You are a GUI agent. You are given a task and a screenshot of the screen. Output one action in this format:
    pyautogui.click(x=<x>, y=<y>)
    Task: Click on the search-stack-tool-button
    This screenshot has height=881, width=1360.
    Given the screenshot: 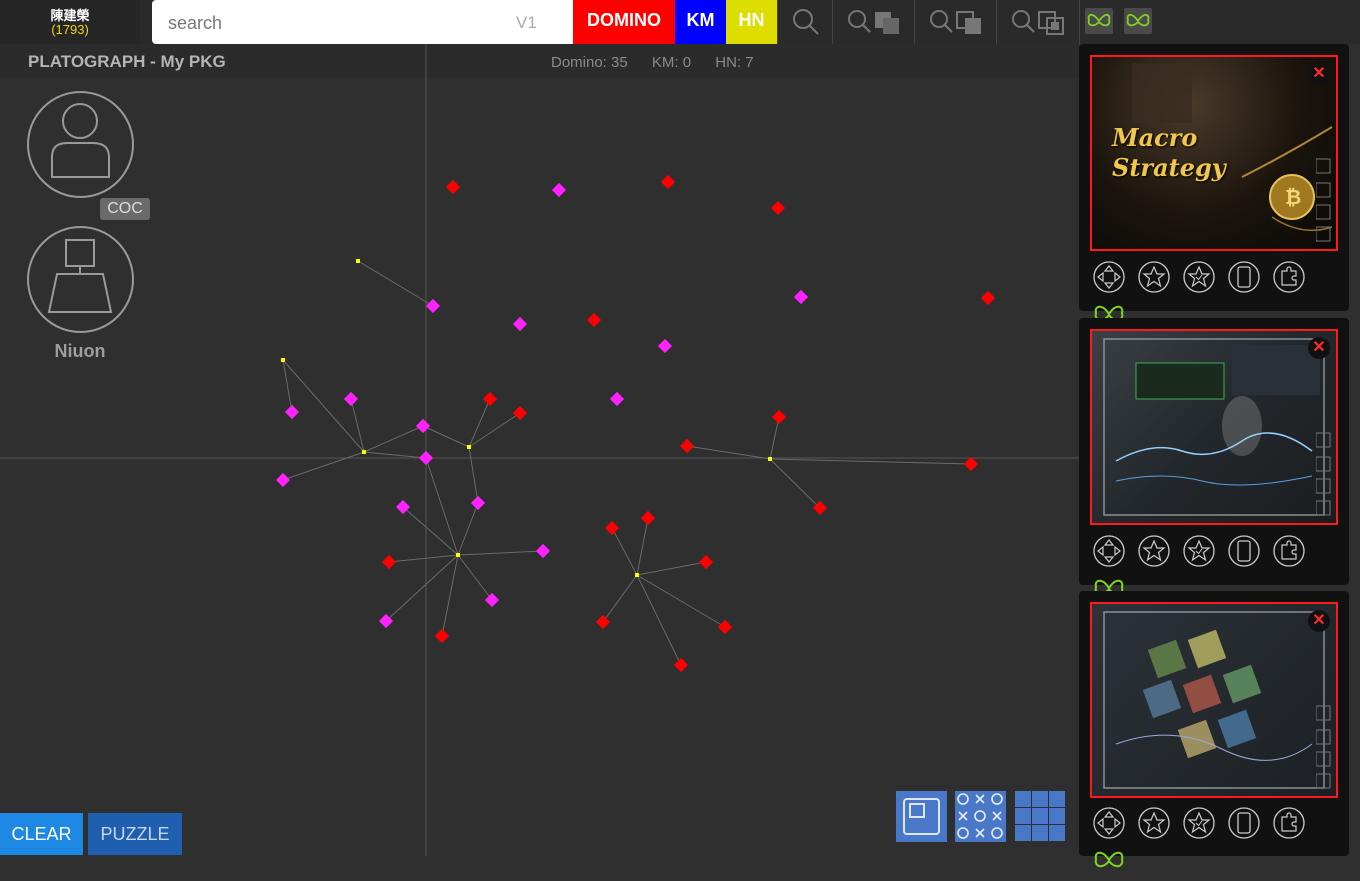 What is the action you would take?
    pyautogui.click(x=1038, y=22)
    